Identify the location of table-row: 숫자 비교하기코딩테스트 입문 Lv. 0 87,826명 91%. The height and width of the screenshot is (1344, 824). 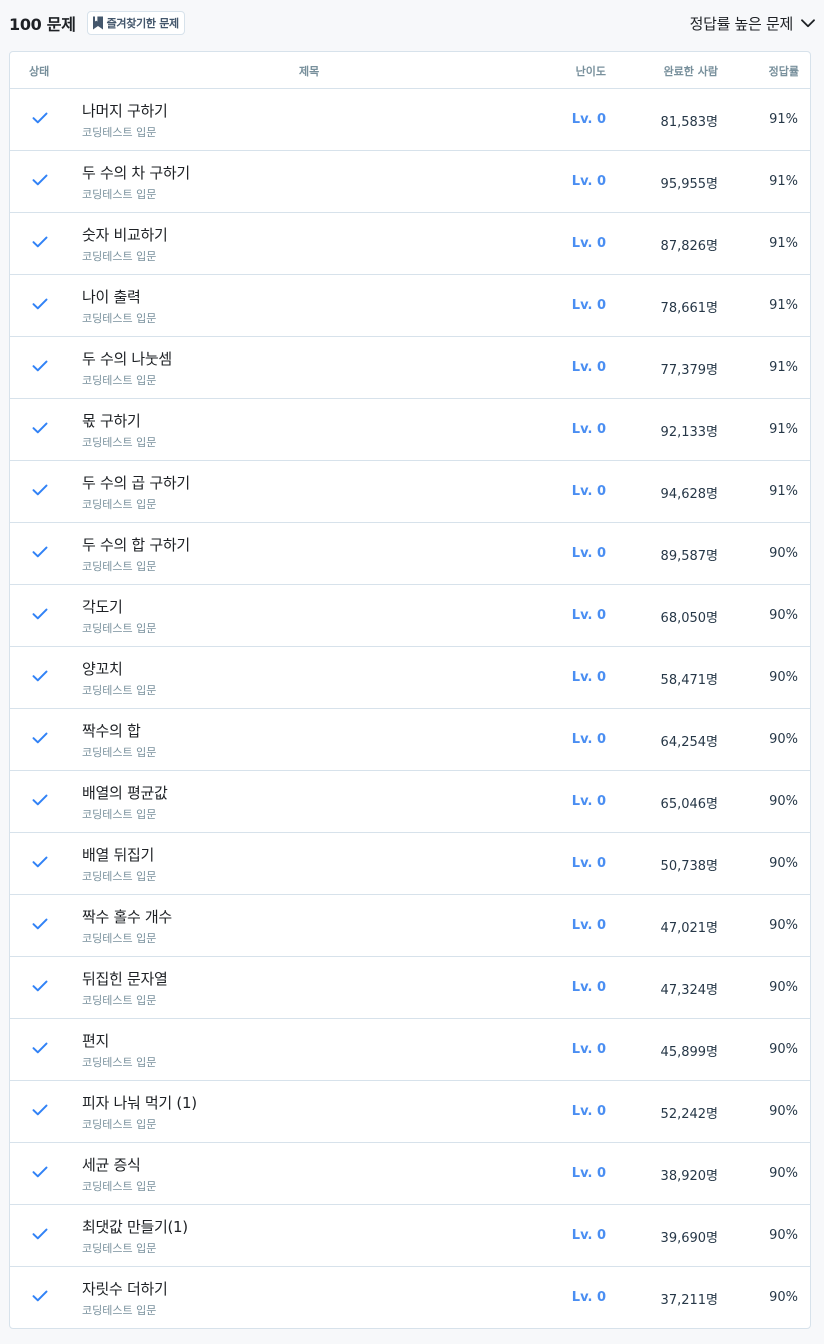
(410, 244).